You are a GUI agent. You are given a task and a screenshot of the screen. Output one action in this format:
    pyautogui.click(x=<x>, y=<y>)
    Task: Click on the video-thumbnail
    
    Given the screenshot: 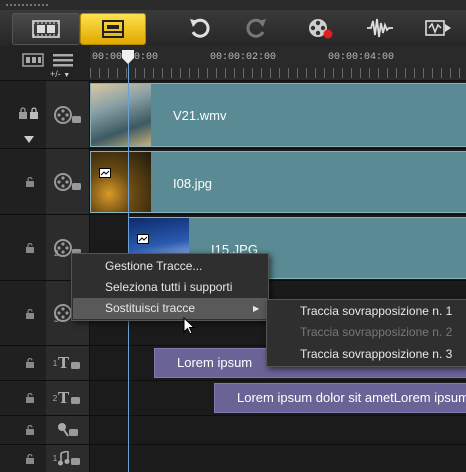 What is the action you would take?
    pyautogui.click(x=121, y=115)
    